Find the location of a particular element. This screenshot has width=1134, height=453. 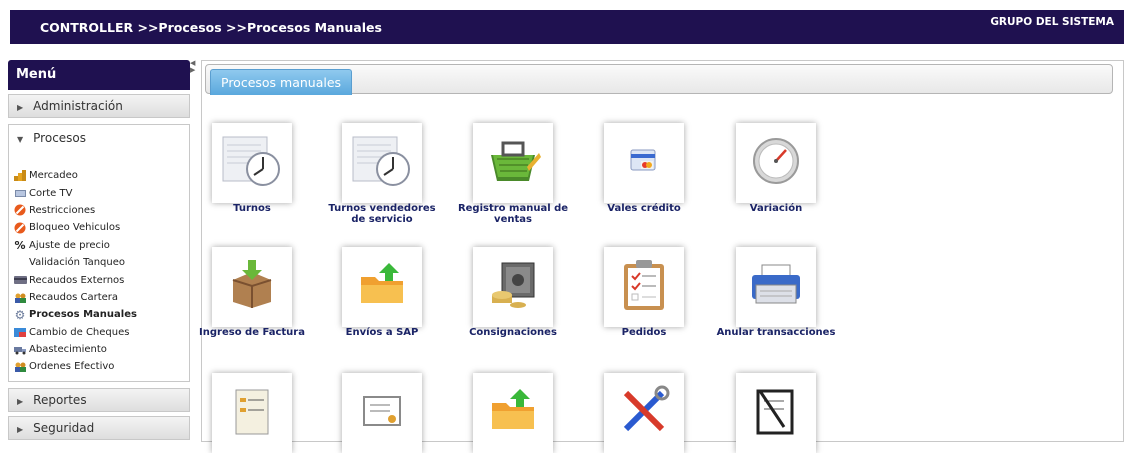

menu-section-reportes: ▶ Reportes is located at coordinates (99, 400).